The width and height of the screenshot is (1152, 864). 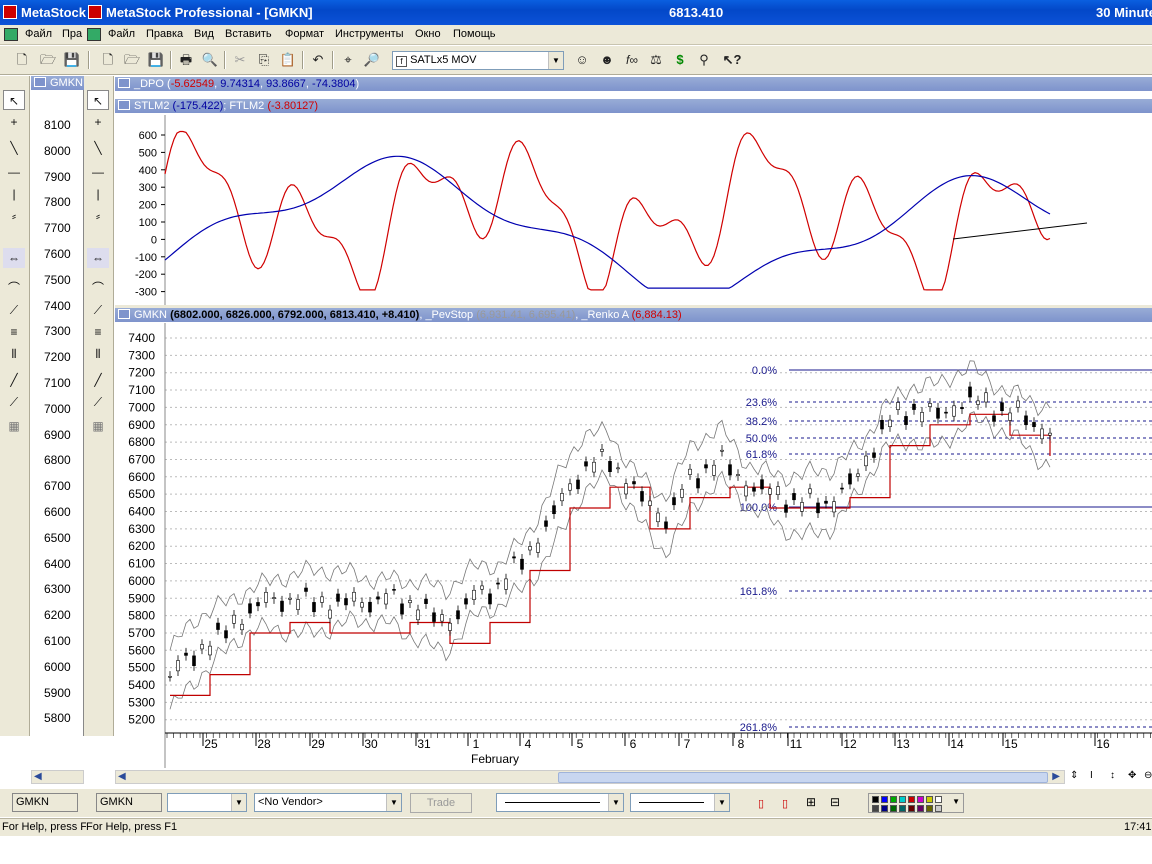 What do you see at coordinates (14, 426) in the screenshot?
I see `grid-tool-icon: ▦` at bounding box center [14, 426].